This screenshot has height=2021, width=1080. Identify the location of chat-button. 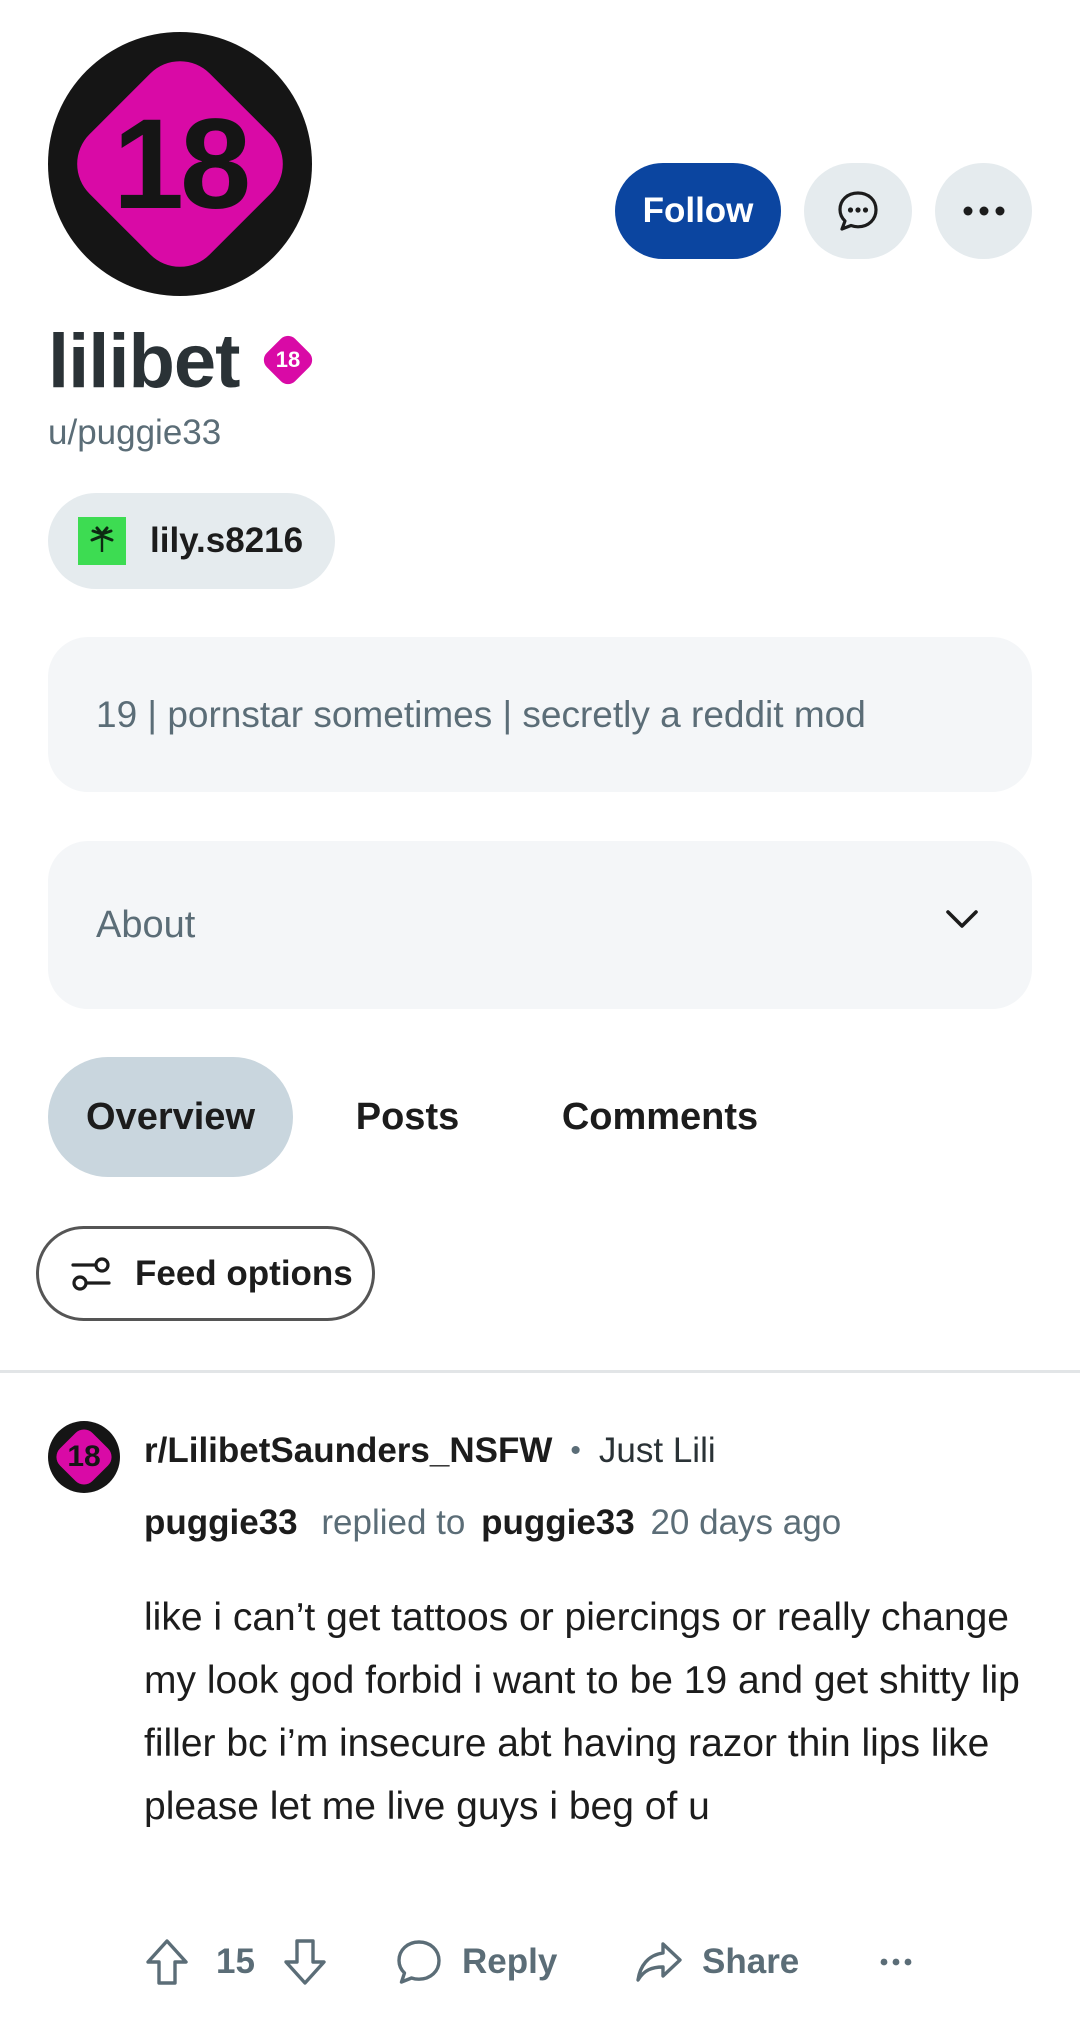
(858, 211).